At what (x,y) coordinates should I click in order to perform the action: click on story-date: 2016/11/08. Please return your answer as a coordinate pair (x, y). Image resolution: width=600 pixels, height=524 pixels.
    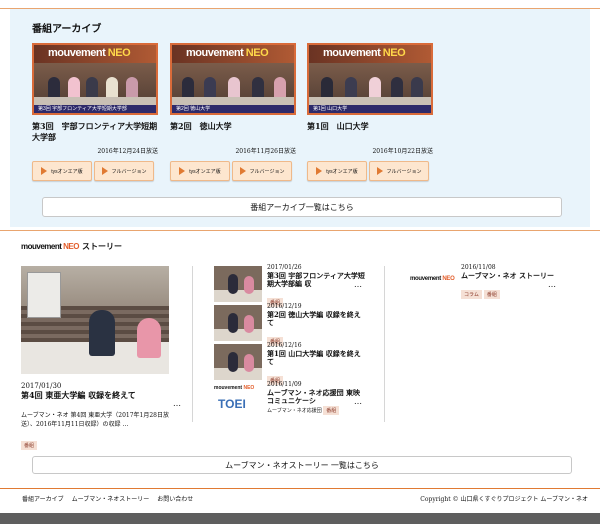
    Looking at the image, I should click on (478, 267).